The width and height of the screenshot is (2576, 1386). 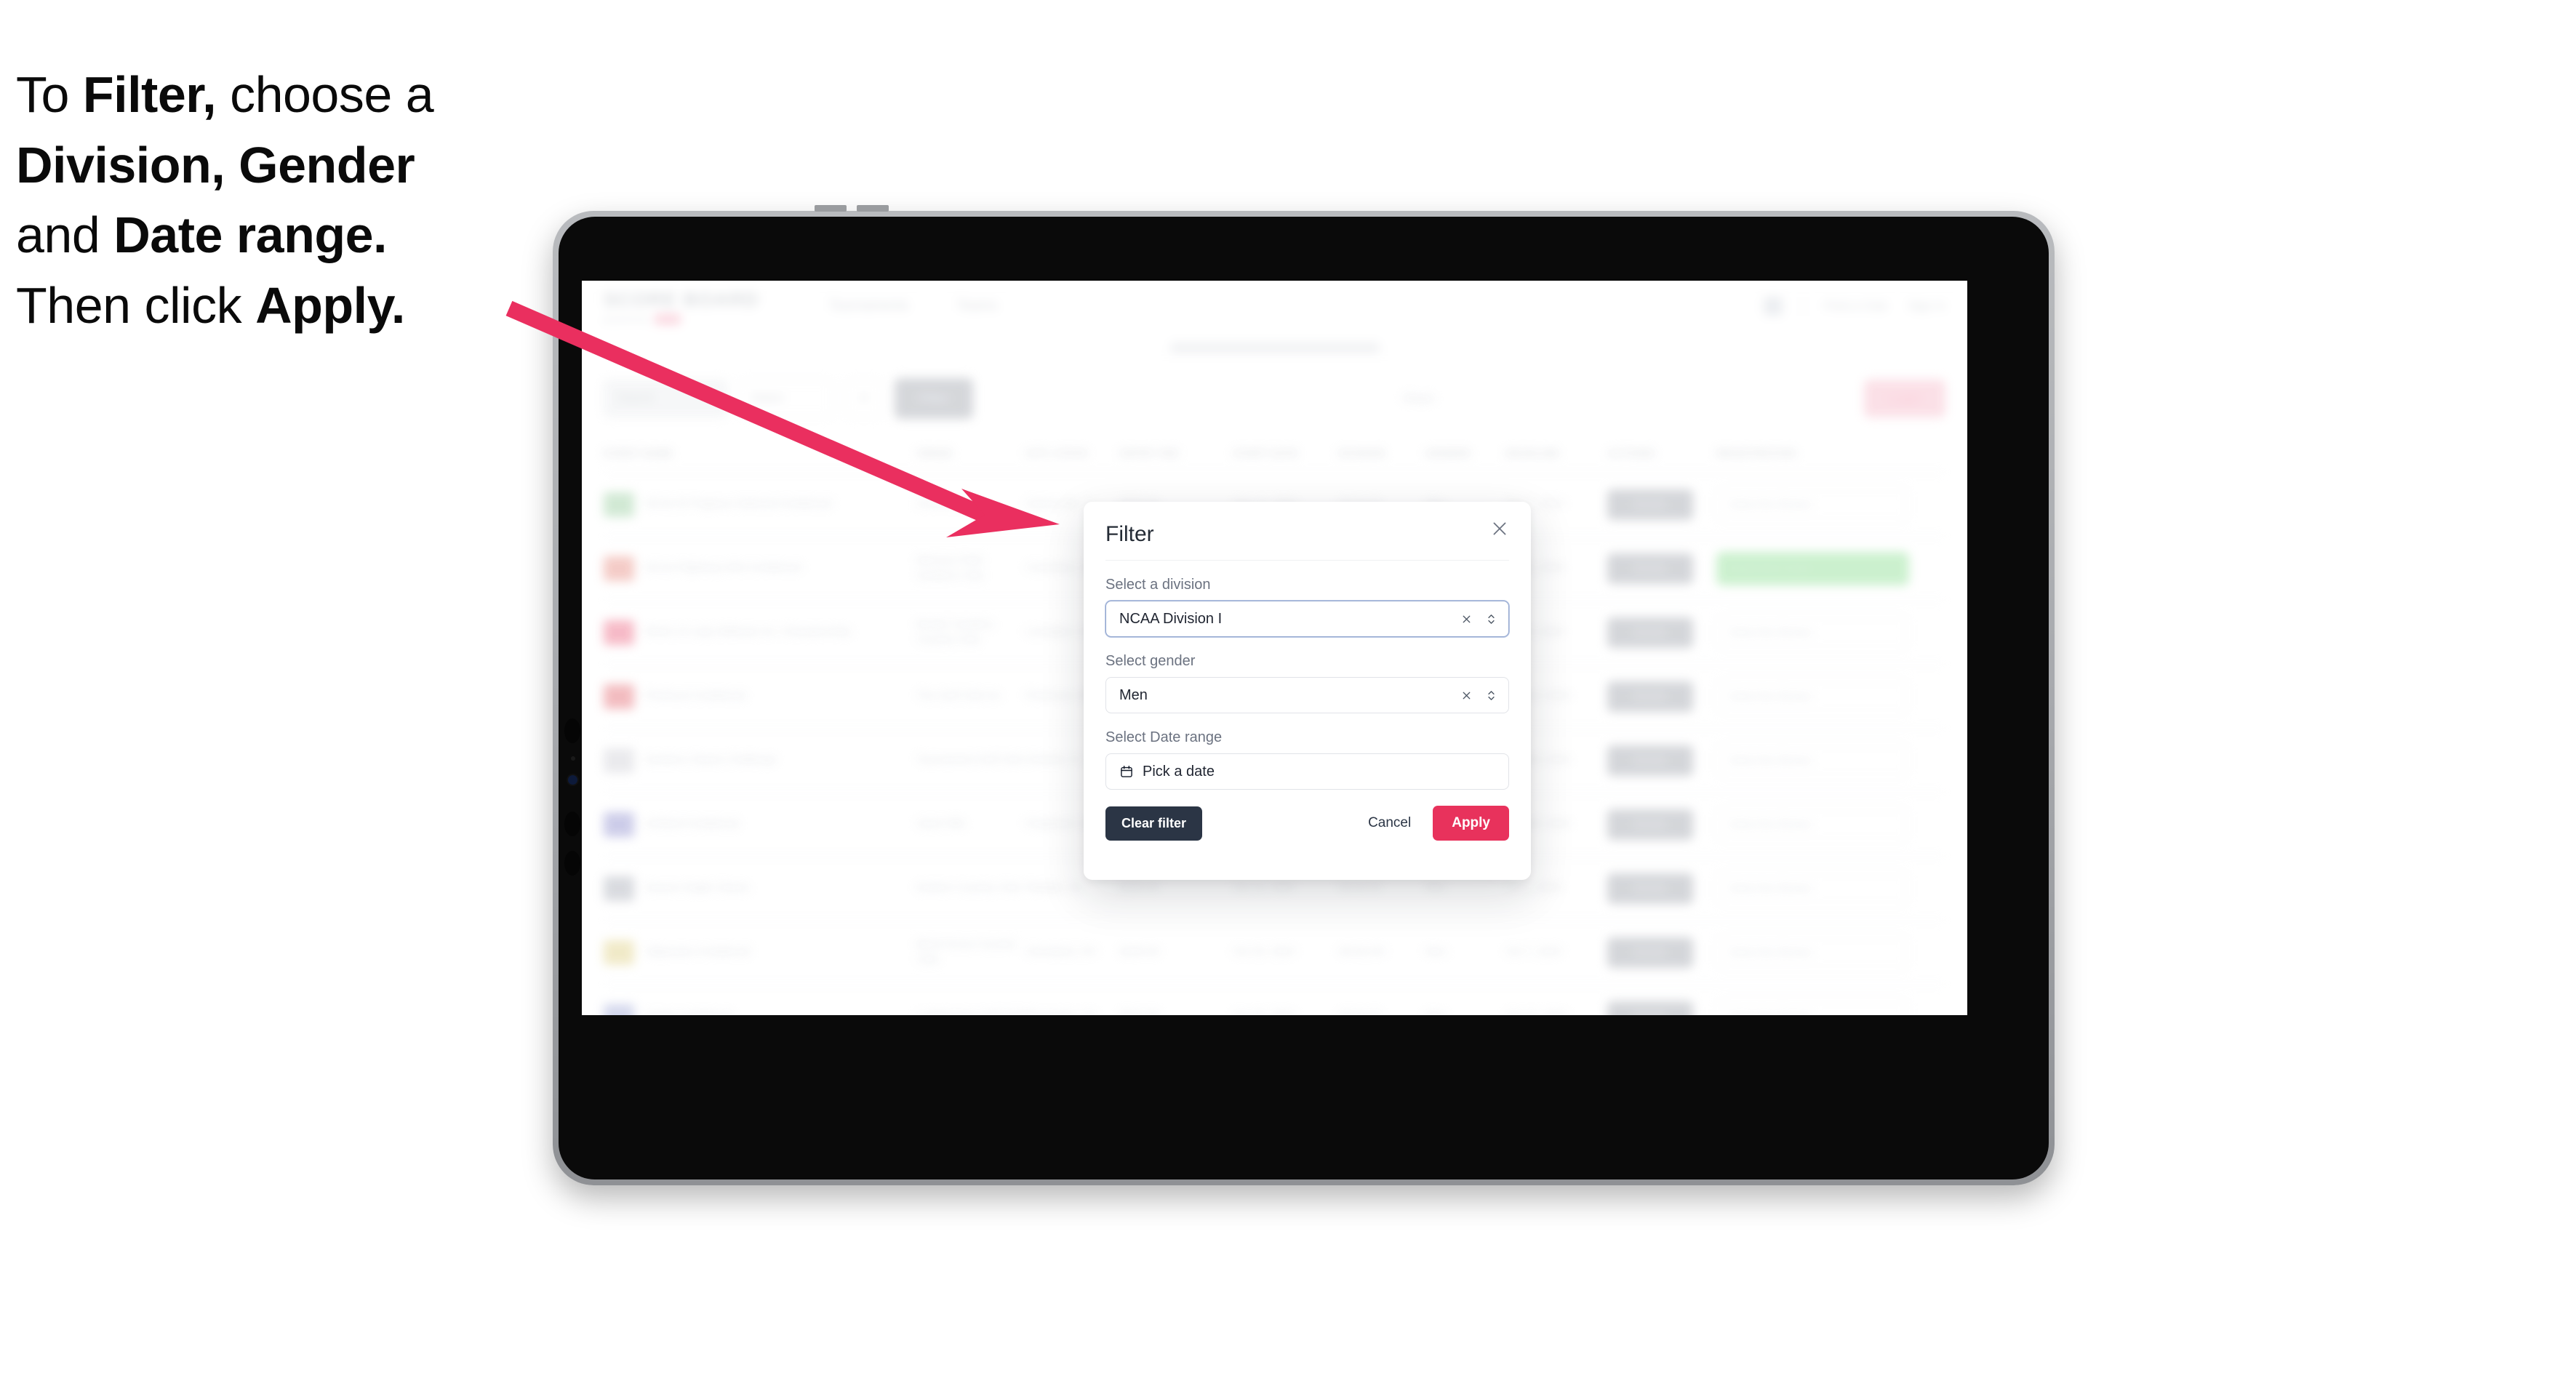 I want to click on caption-bold-date-range: Date range., so click(x=250, y=235).